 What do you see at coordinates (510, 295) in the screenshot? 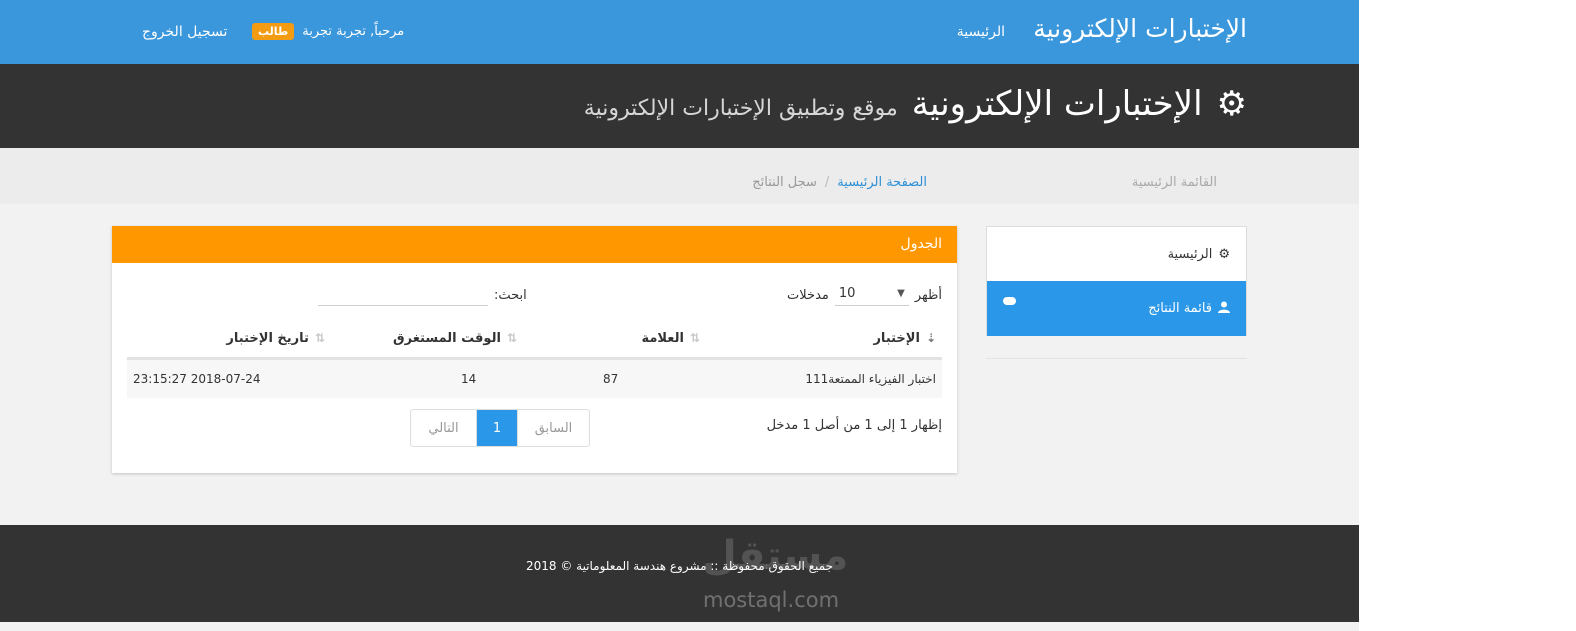
I see `search-label: ابحث:` at bounding box center [510, 295].